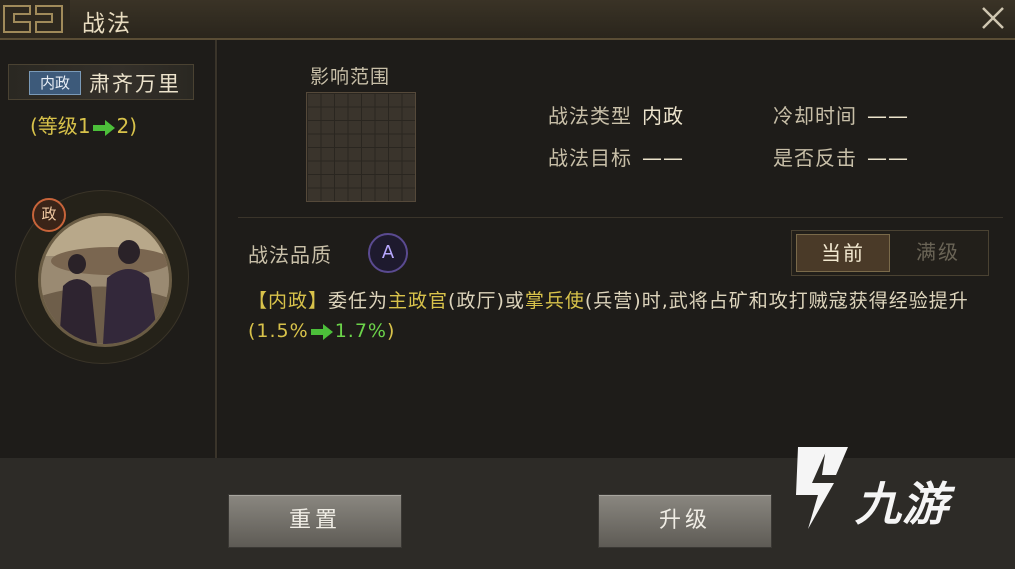 The width and height of the screenshot is (1015, 569). I want to click on upgrade-button: 升级, so click(685, 521).